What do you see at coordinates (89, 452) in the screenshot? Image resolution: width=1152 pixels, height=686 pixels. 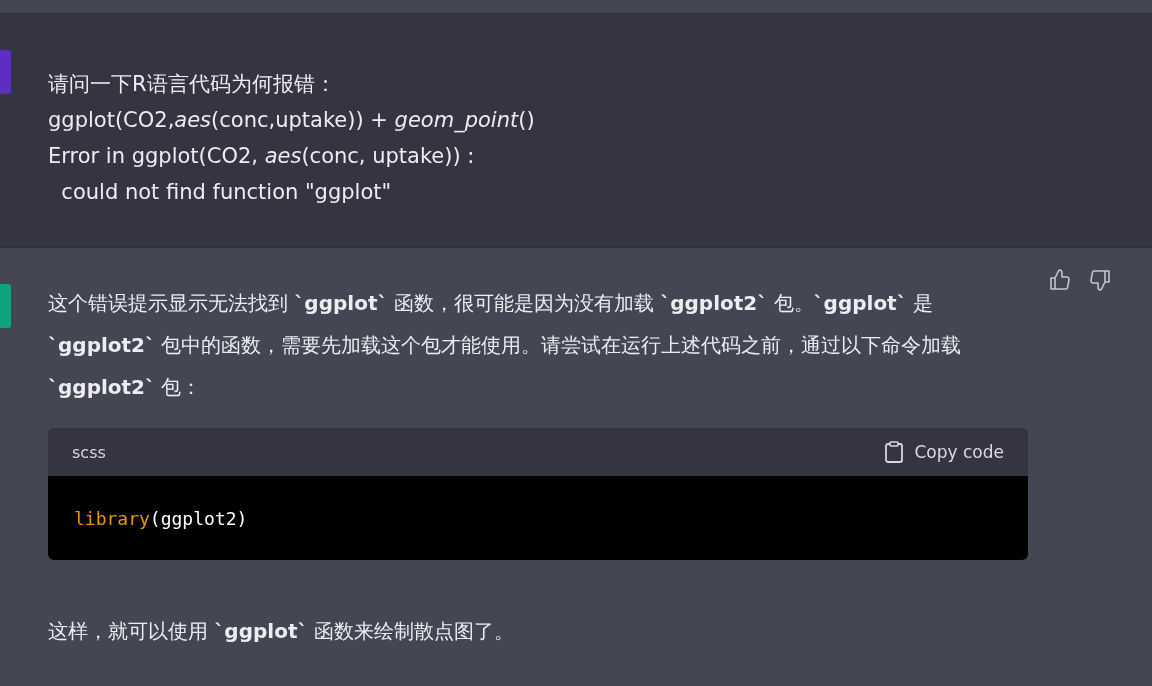 I see `code-language: scss` at bounding box center [89, 452].